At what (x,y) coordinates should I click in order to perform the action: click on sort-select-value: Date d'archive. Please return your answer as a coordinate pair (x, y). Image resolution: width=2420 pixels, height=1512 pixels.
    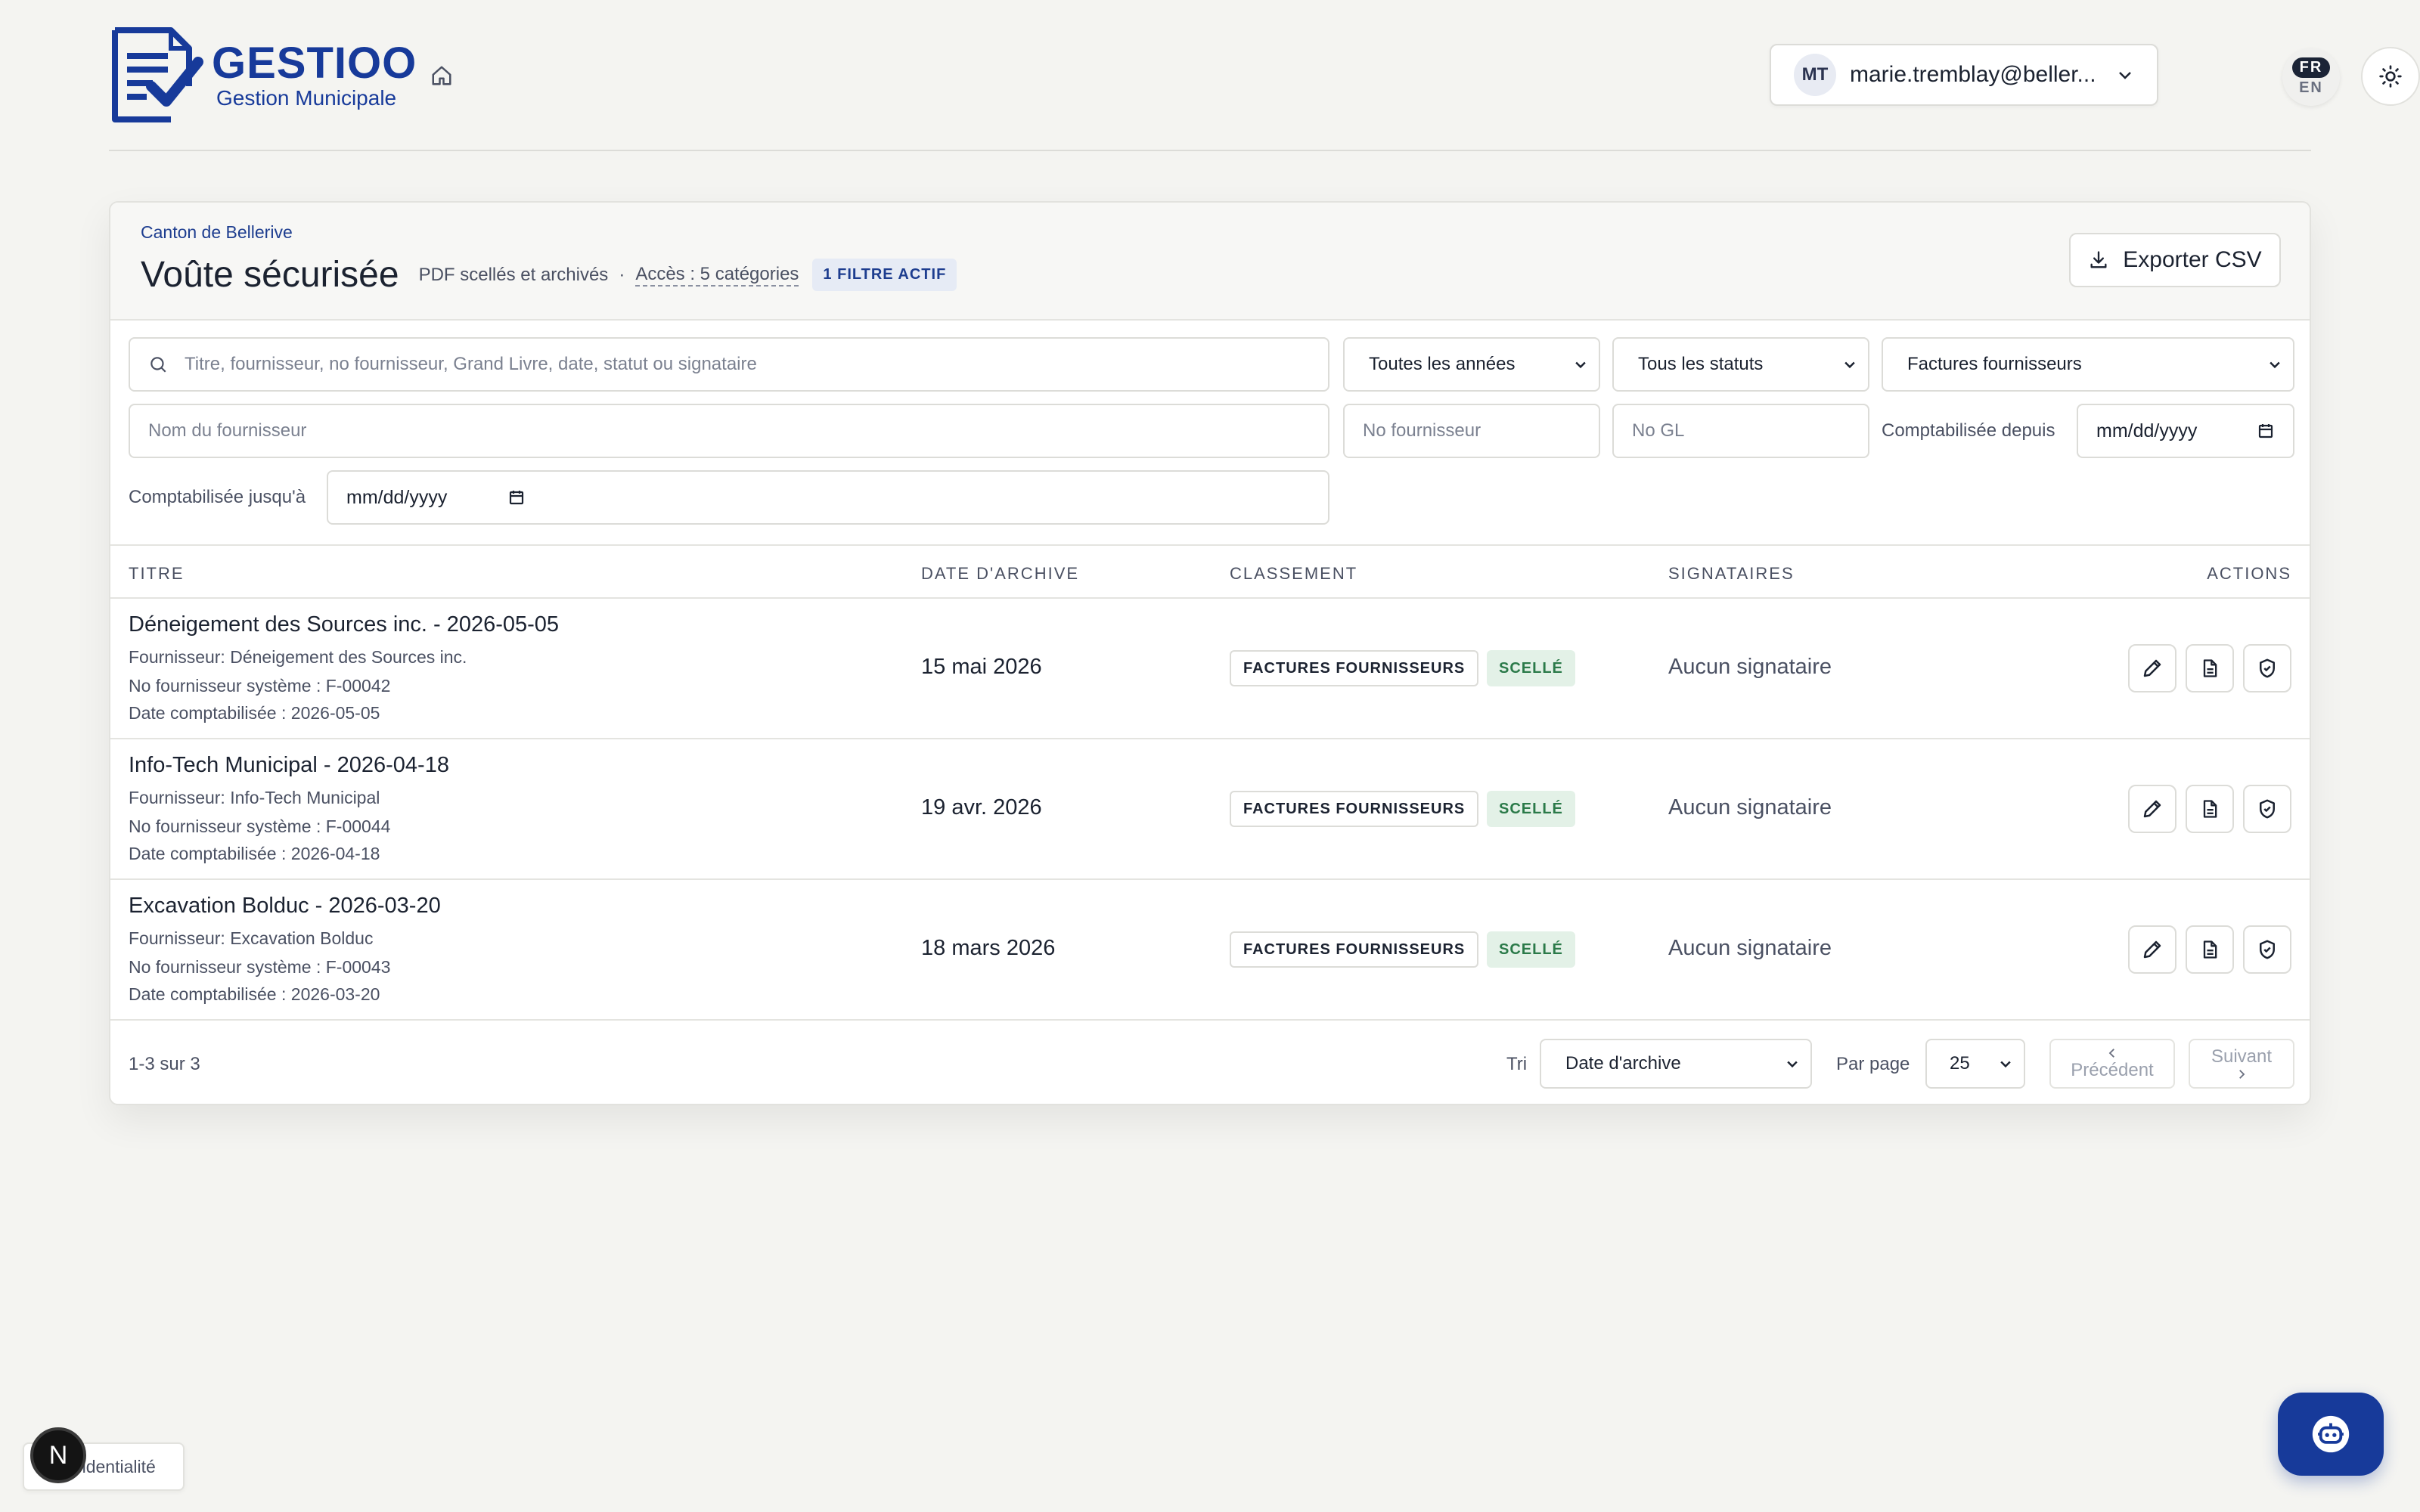
    Looking at the image, I should click on (1623, 1063).